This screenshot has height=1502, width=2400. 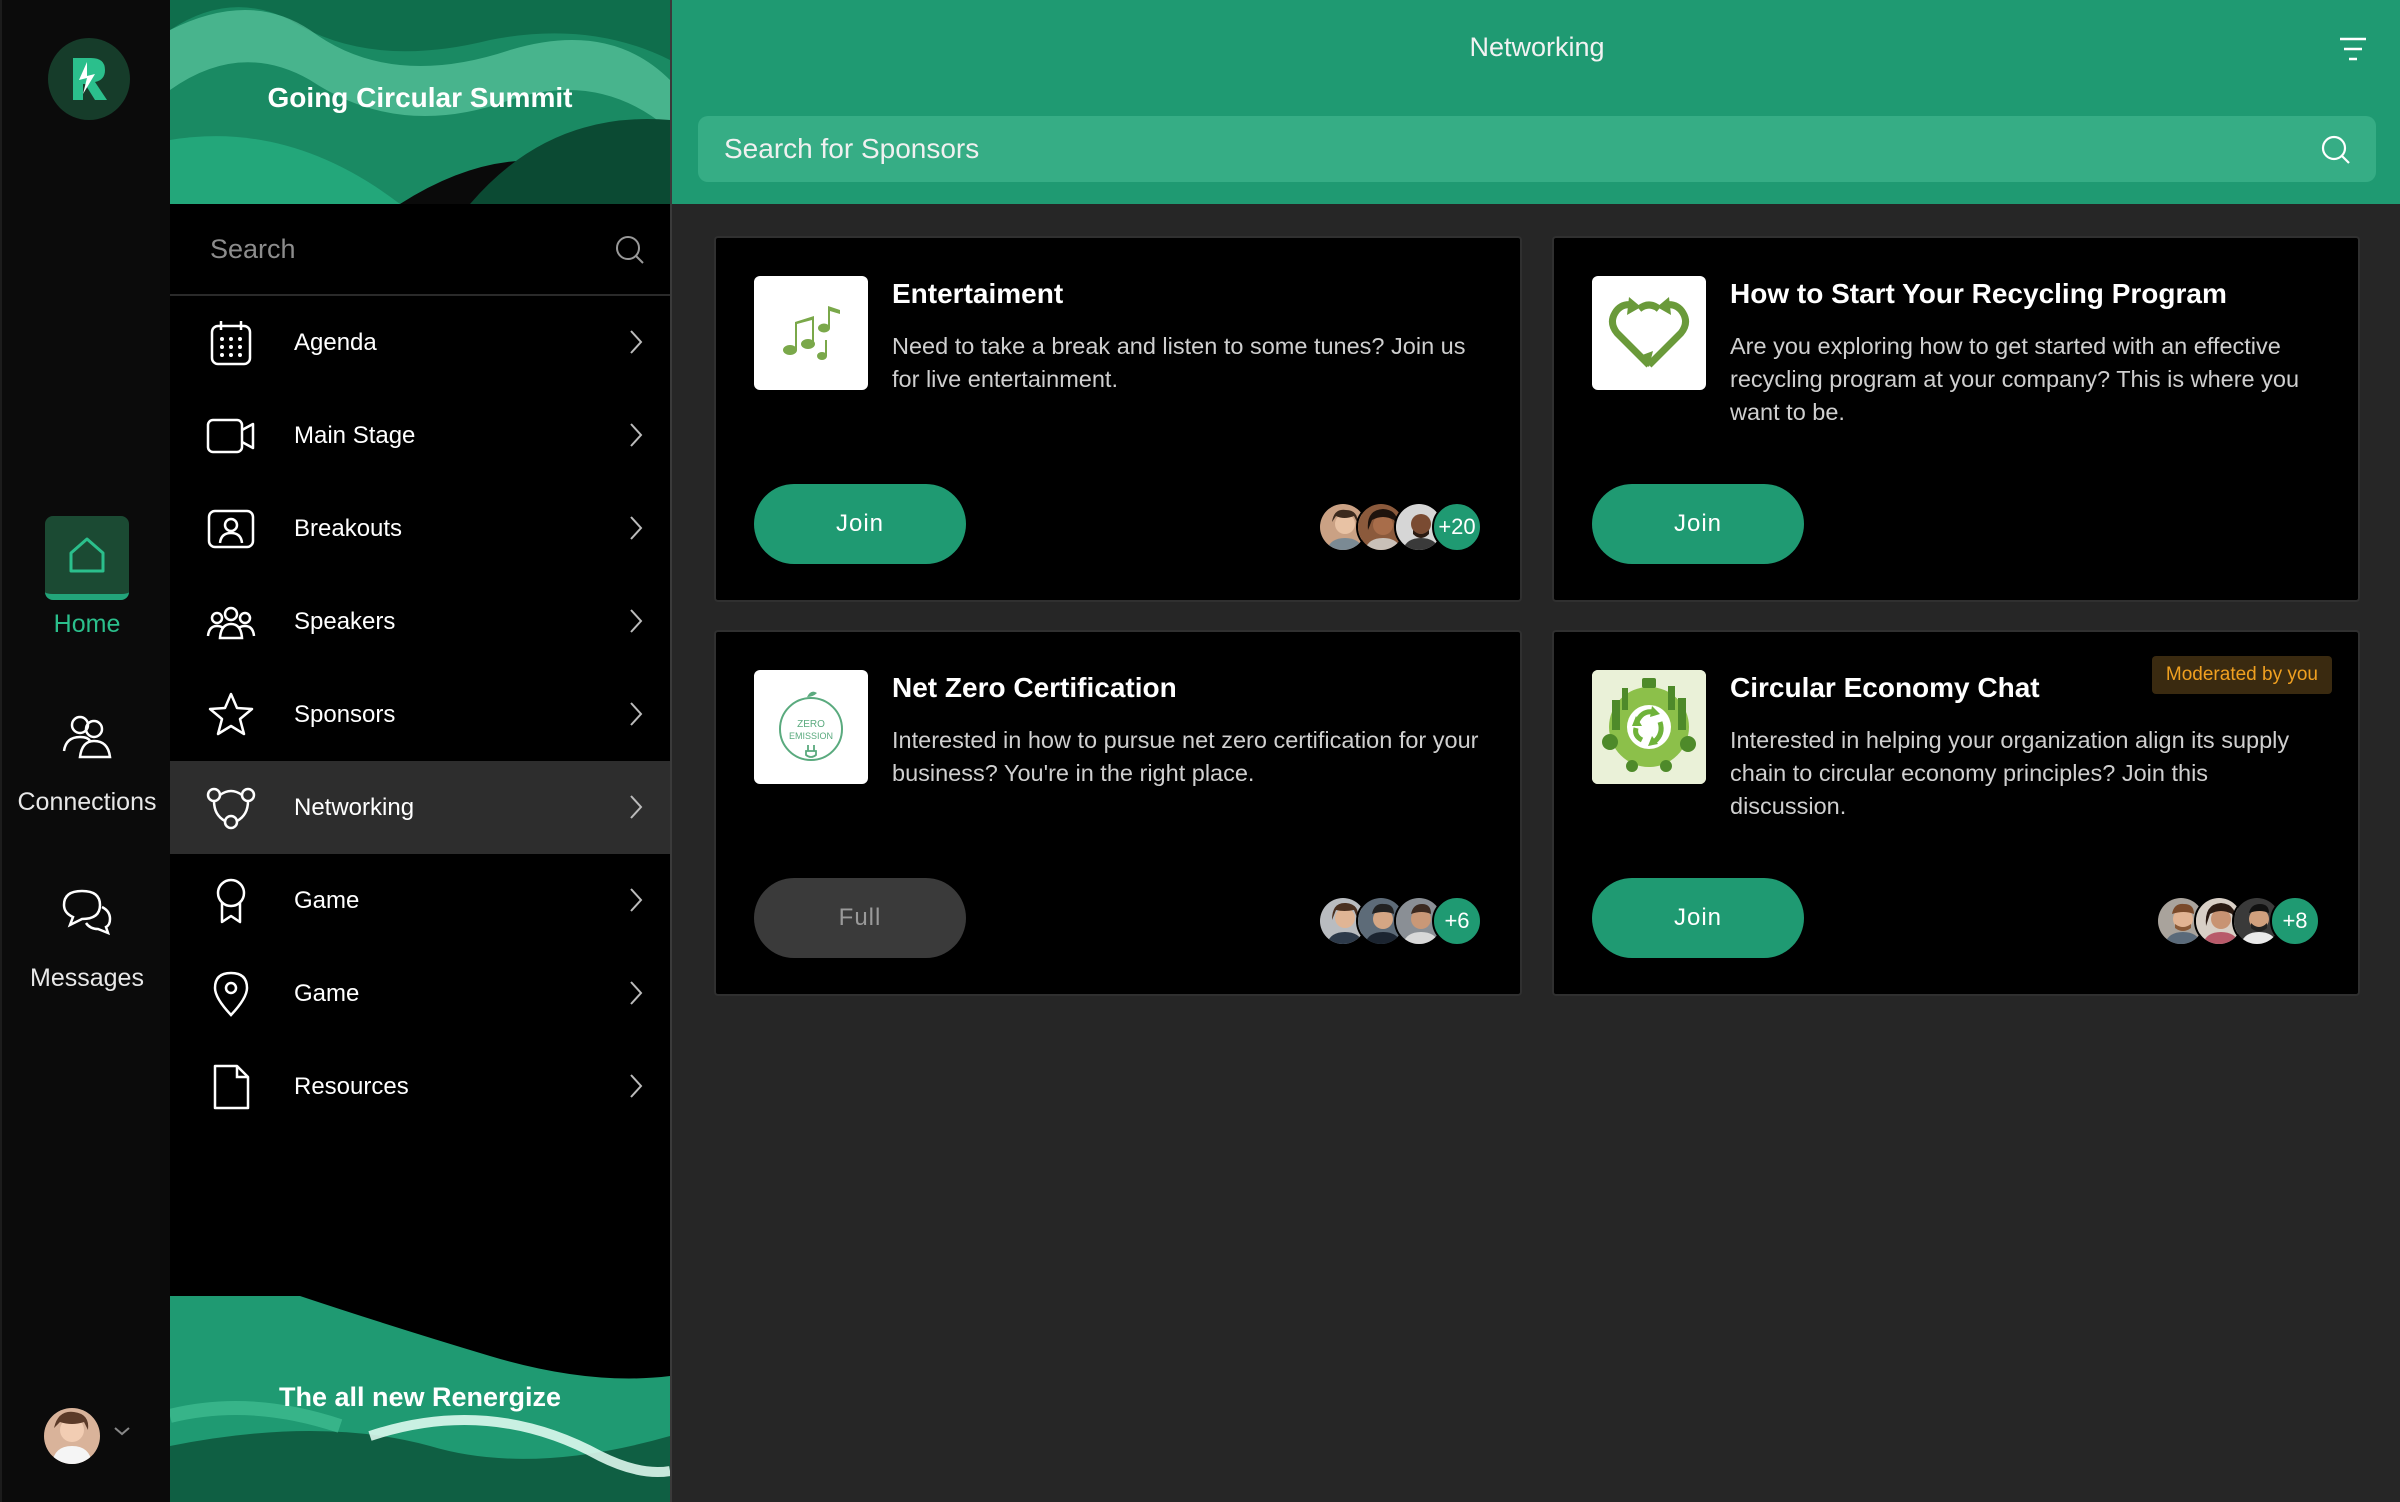 I want to click on green-city-recycle-icon, so click(x=1649, y=727).